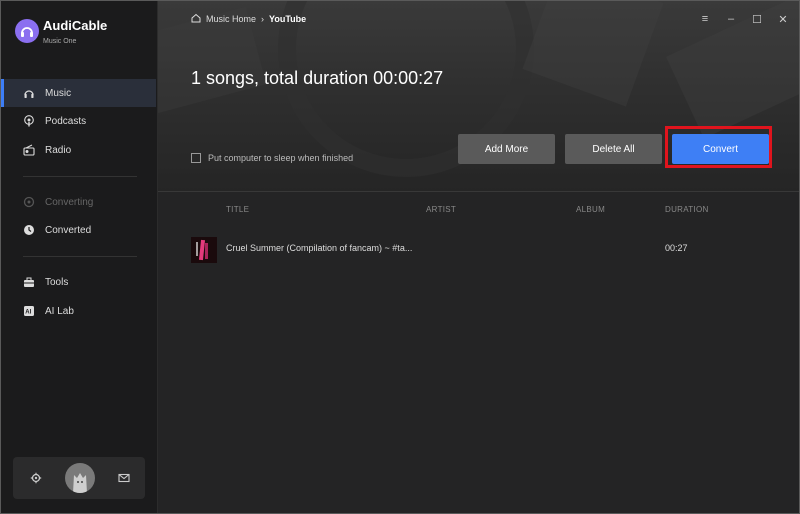 The image size is (800, 514). I want to click on songs-summary: 1 songs, total duration 00:00:27, so click(317, 78).